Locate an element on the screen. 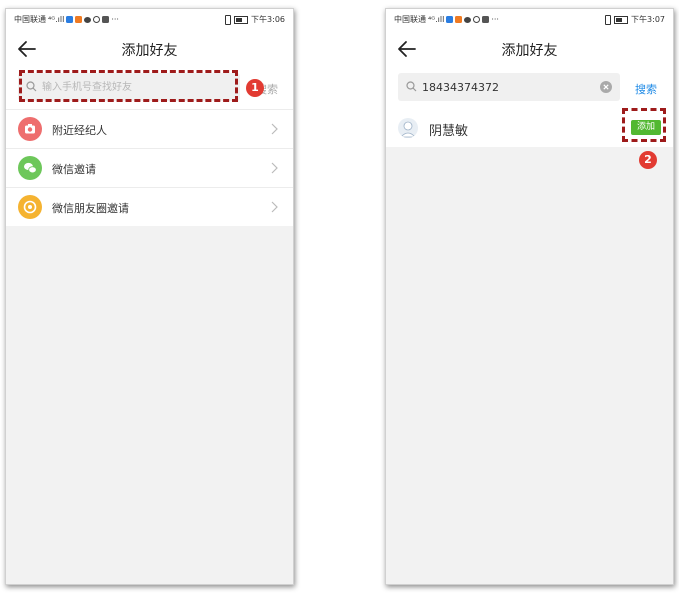 Image resolution: width=679 pixels, height=593 pixels. clock: 下午3:07 is located at coordinates (648, 19).